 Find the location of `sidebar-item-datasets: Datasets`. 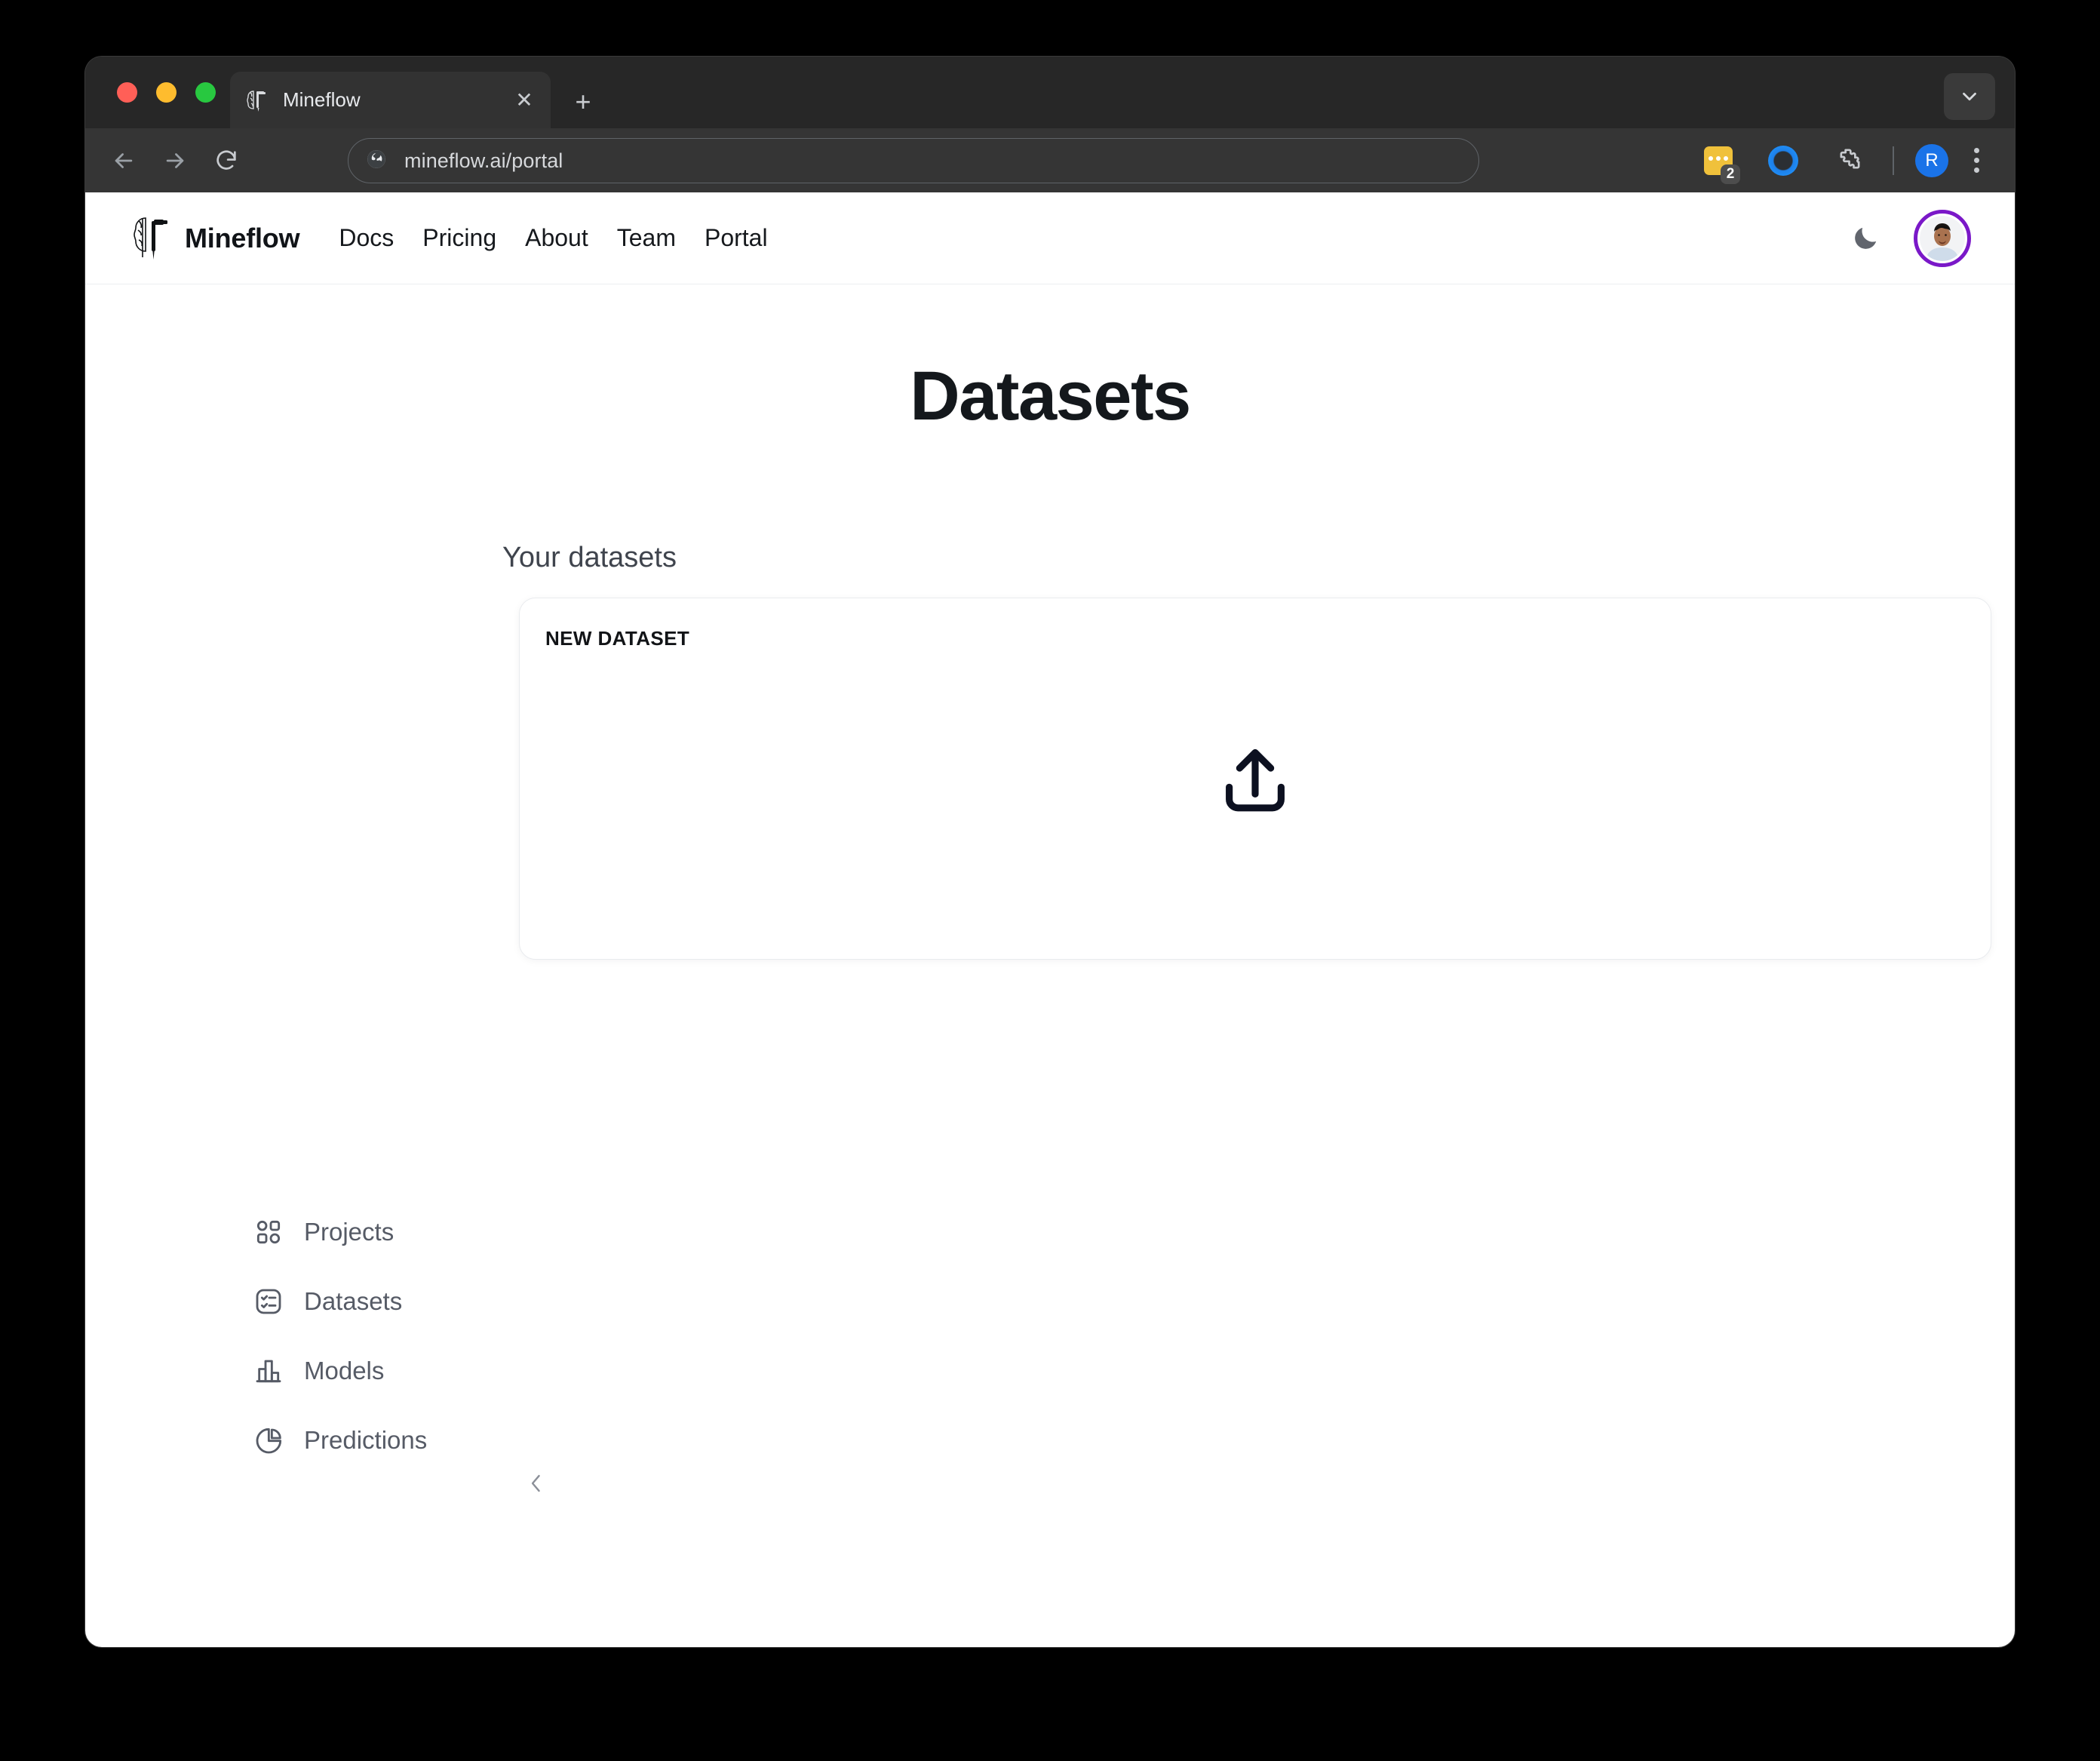

sidebar-item-datasets: Datasets is located at coordinates (296, 1301).